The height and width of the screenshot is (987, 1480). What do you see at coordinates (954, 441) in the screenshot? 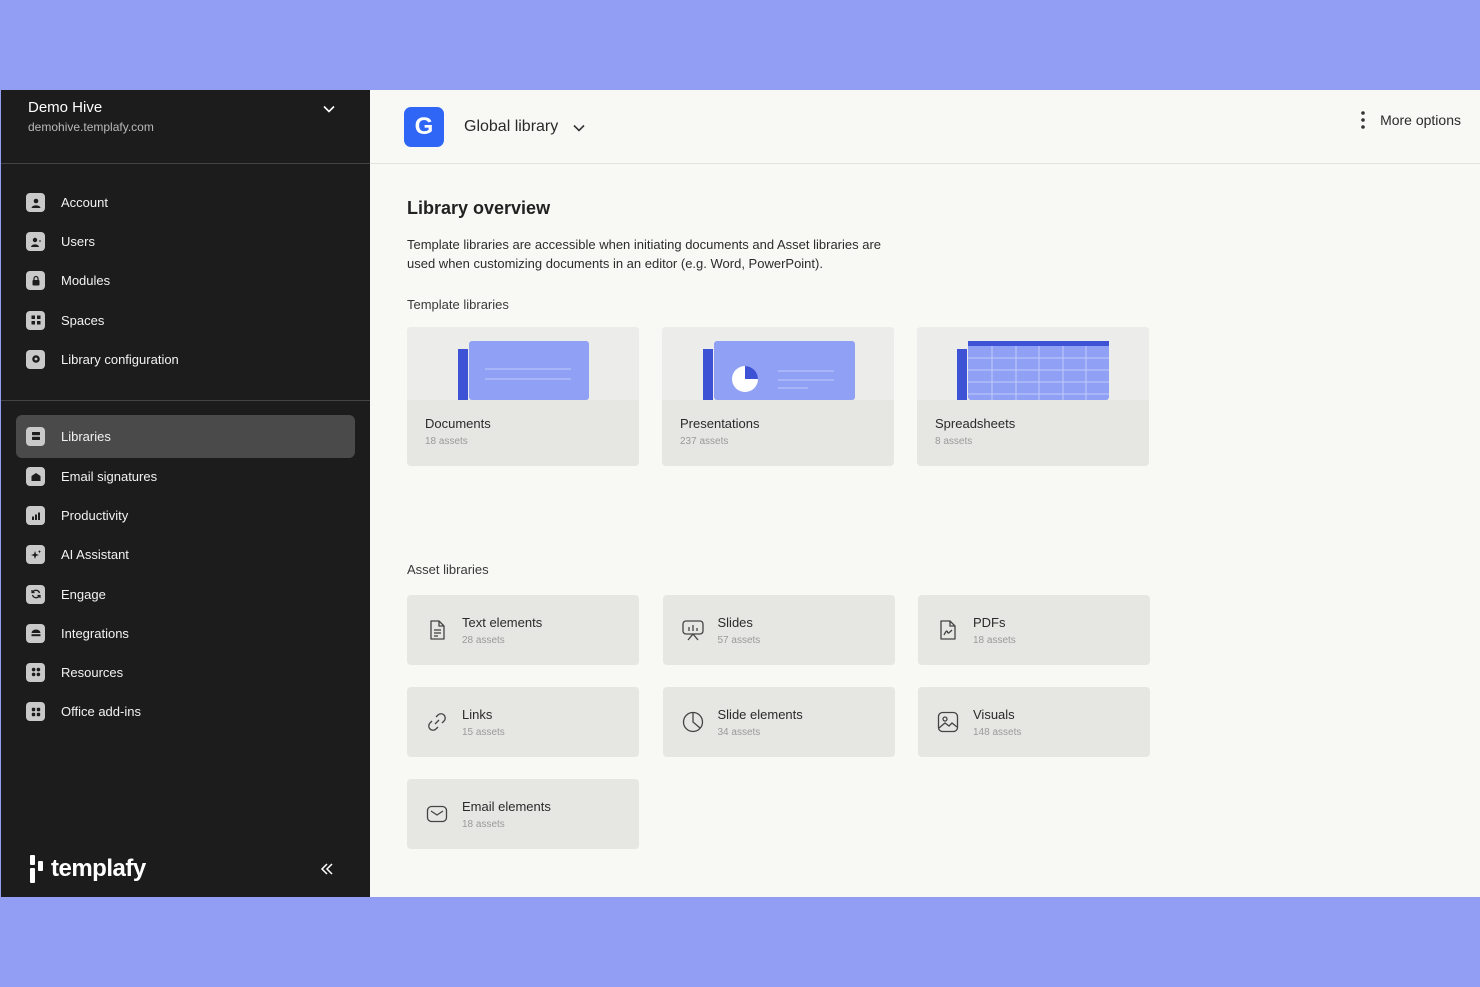
I see `template-count: 8 assets` at bounding box center [954, 441].